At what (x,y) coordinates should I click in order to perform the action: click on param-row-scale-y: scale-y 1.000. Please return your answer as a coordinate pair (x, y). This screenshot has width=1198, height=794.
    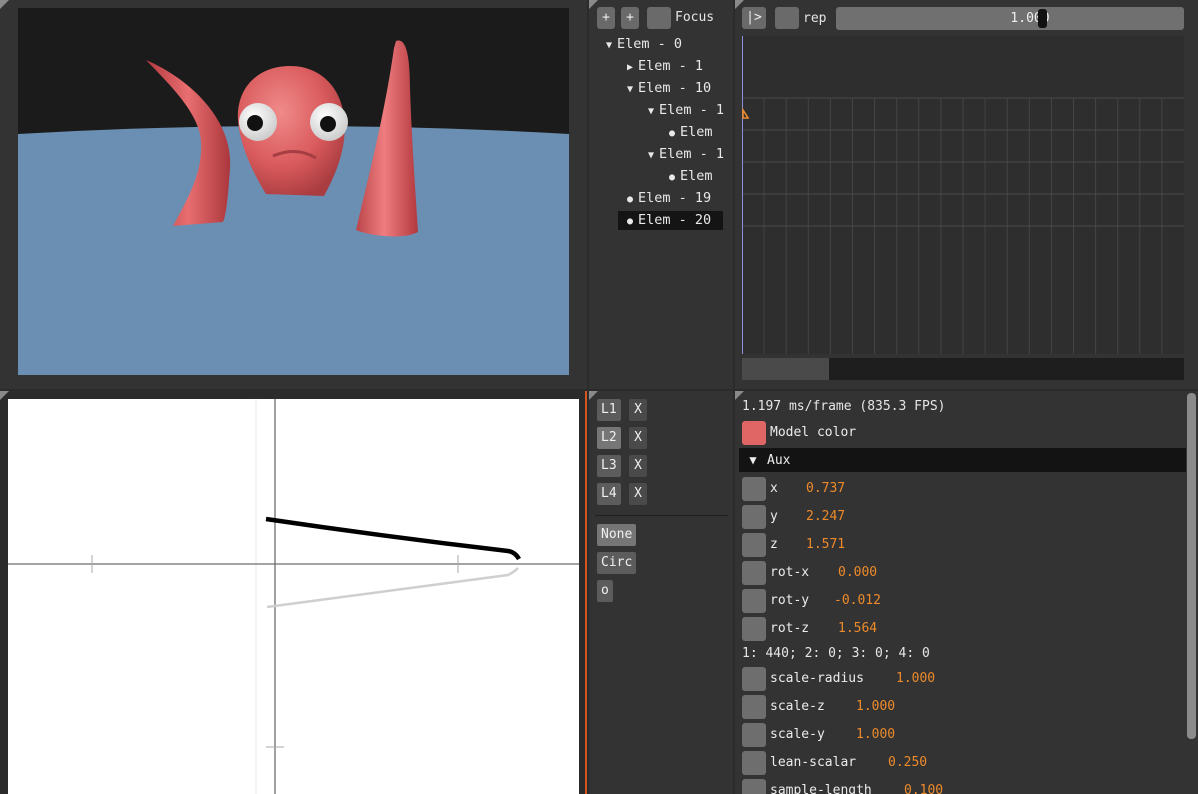
    Looking at the image, I should click on (818, 735).